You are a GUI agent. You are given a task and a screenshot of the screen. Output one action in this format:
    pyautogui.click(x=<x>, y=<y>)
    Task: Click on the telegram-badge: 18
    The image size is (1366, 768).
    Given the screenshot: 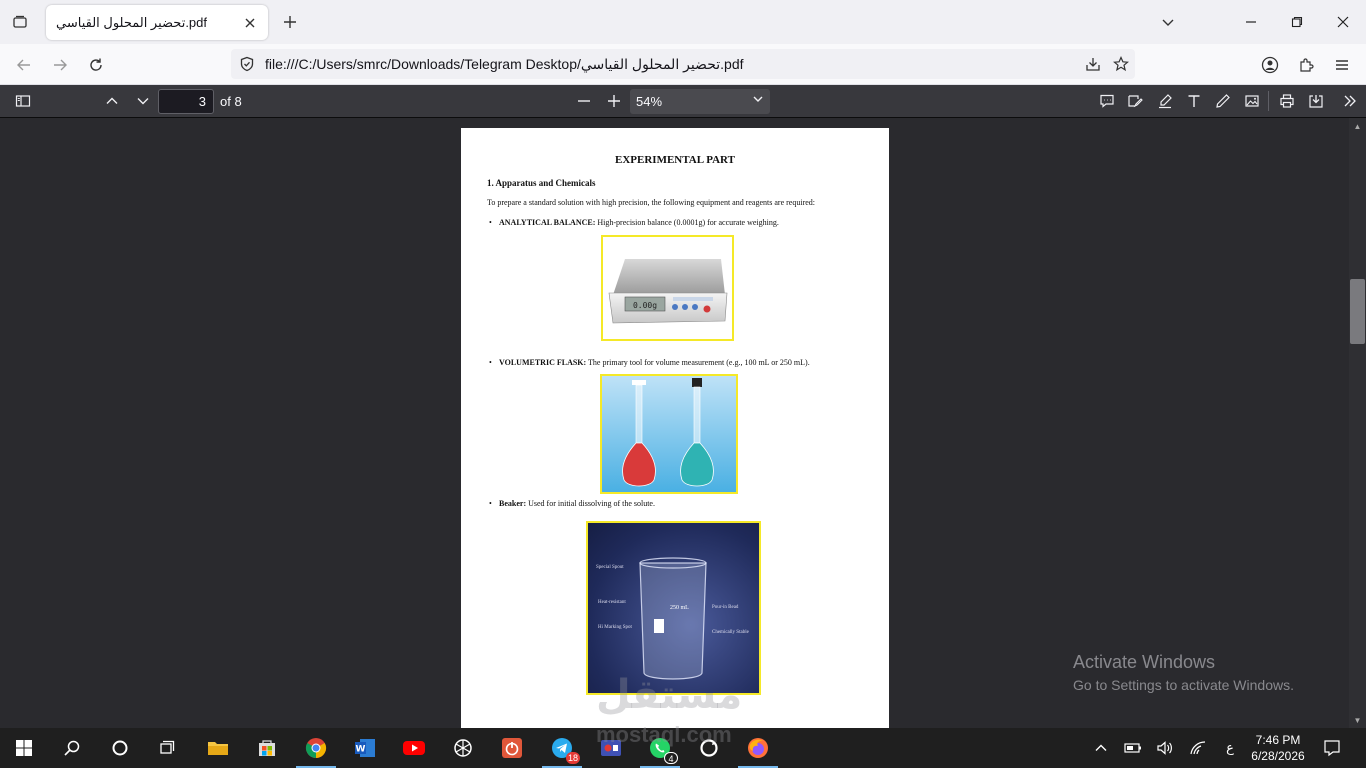 What is the action you would take?
    pyautogui.click(x=572, y=758)
    